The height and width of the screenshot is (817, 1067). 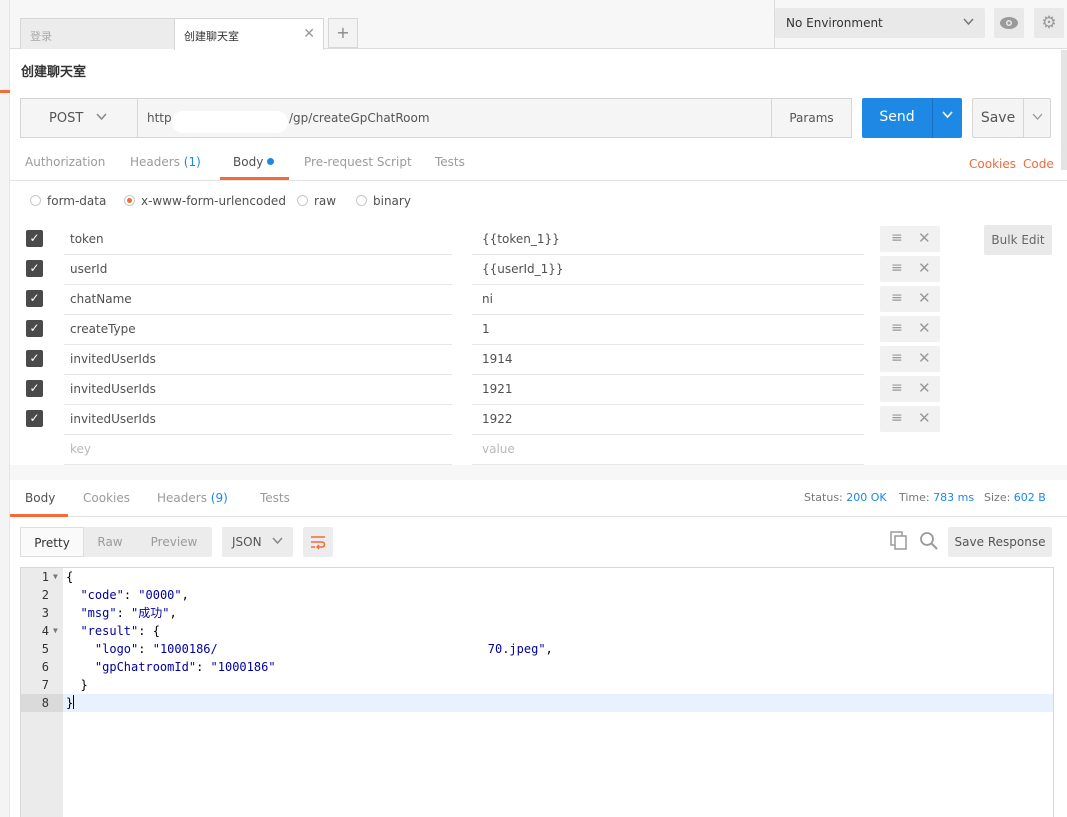 What do you see at coordinates (668, 270) in the screenshot?
I see `value-input: {{userId_1}}` at bounding box center [668, 270].